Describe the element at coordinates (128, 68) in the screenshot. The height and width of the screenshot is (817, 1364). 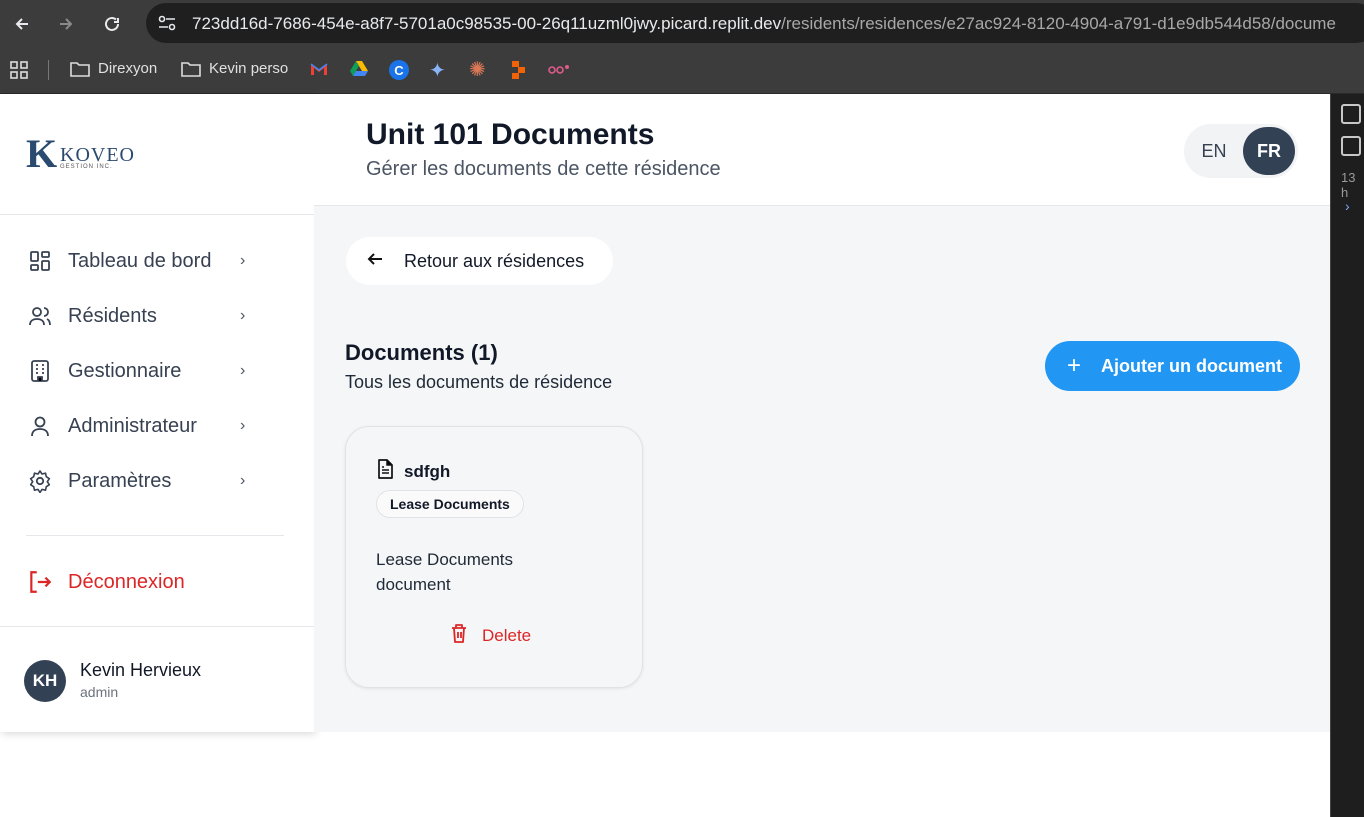
I see `bookmark-label: Direxyon` at that location.